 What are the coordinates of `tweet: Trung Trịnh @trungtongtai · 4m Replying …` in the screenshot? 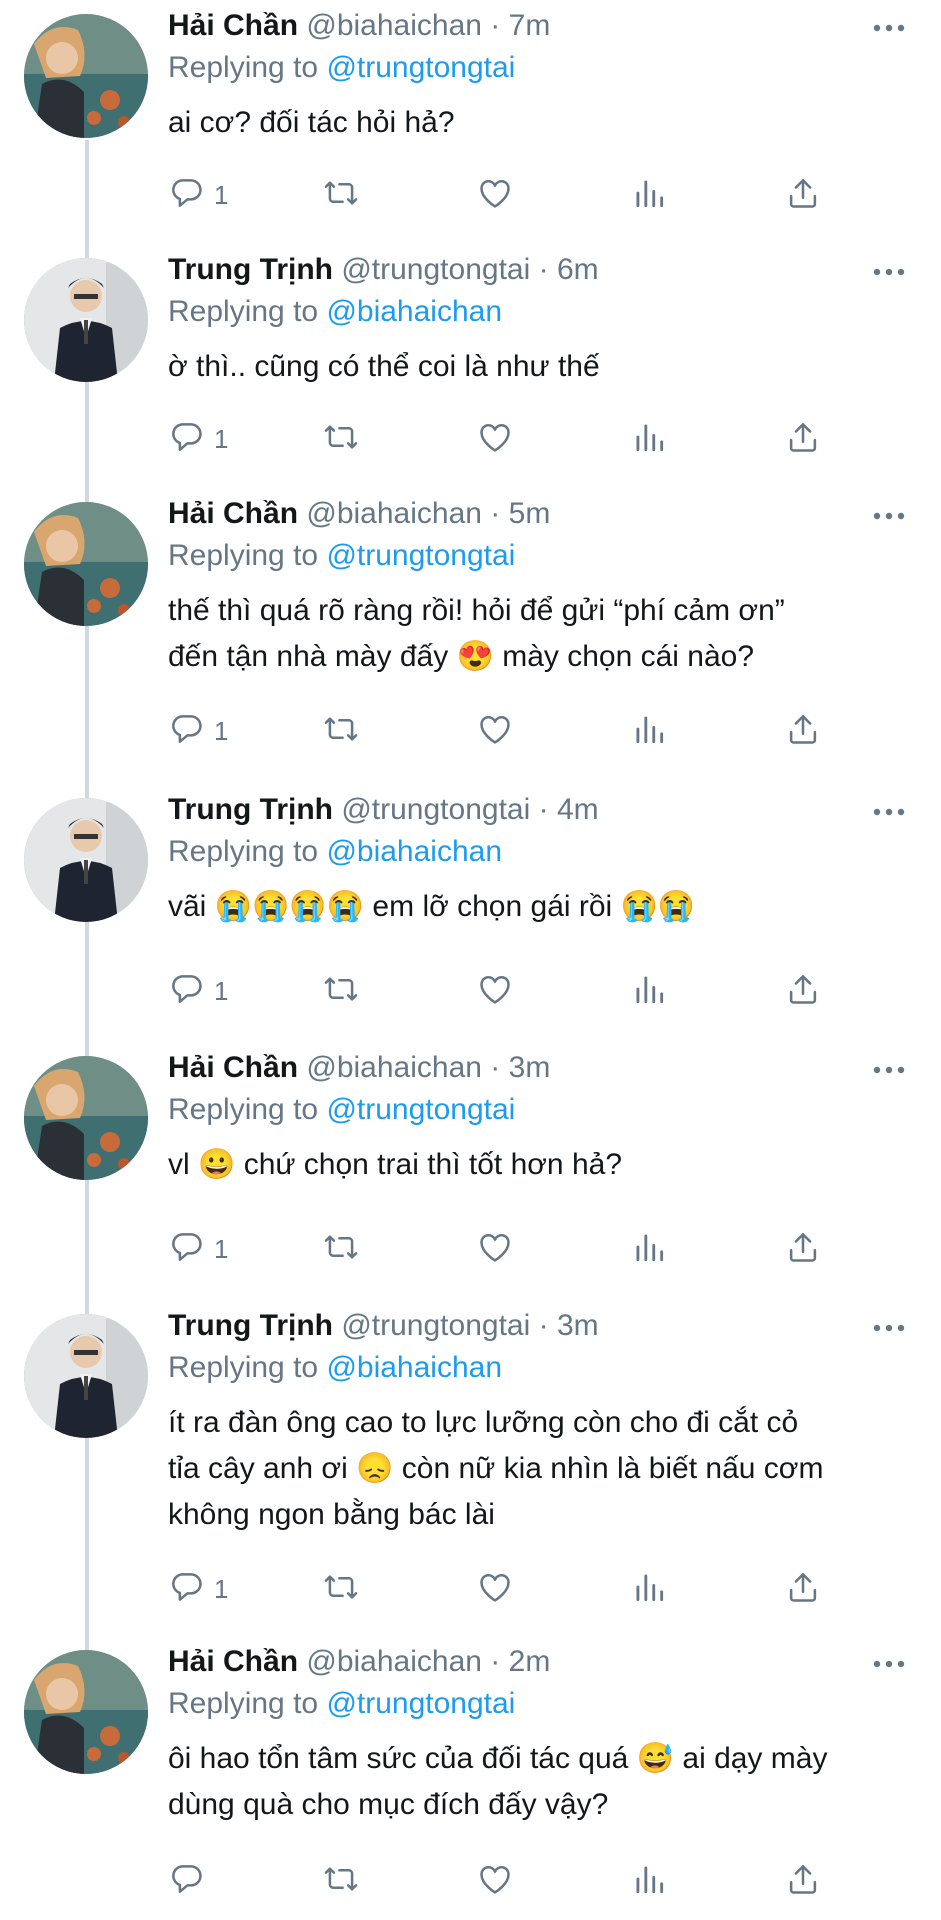 It's located at (470, 915).